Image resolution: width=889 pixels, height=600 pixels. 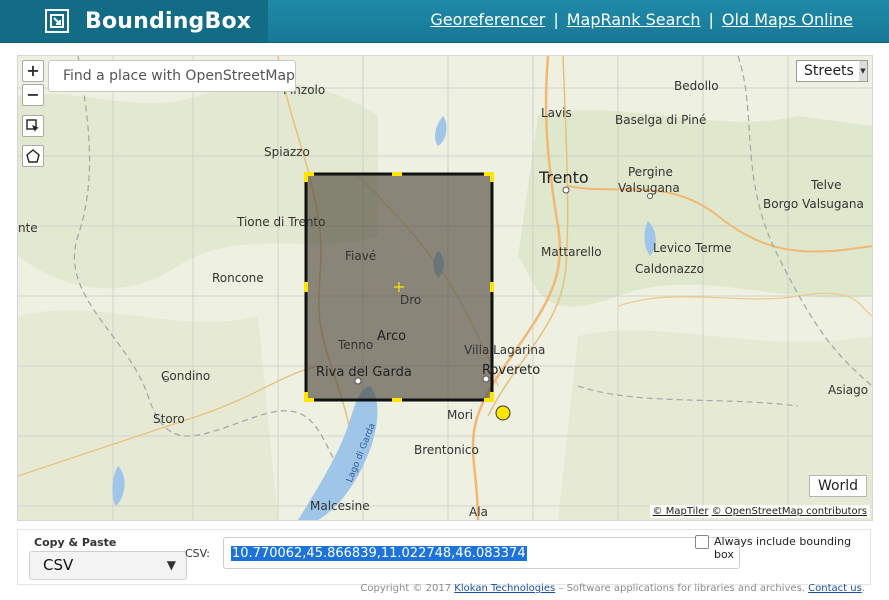 What do you see at coordinates (863, 71) in the screenshot?
I see `dropdown-arrow-icon: ▼` at bounding box center [863, 71].